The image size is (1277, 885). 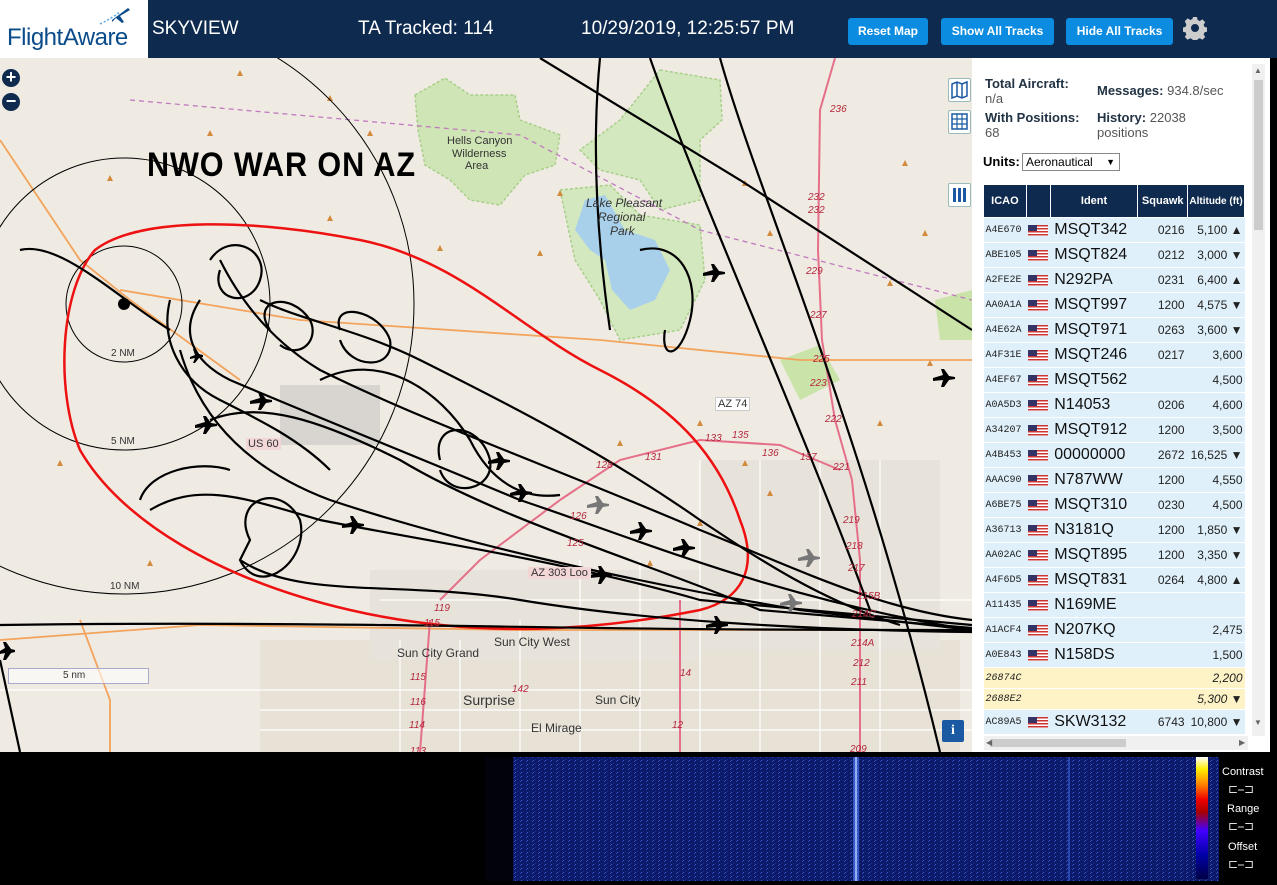 What do you see at coordinates (1202, 818) in the screenshot?
I see `waterfall-colorbar` at bounding box center [1202, 818].